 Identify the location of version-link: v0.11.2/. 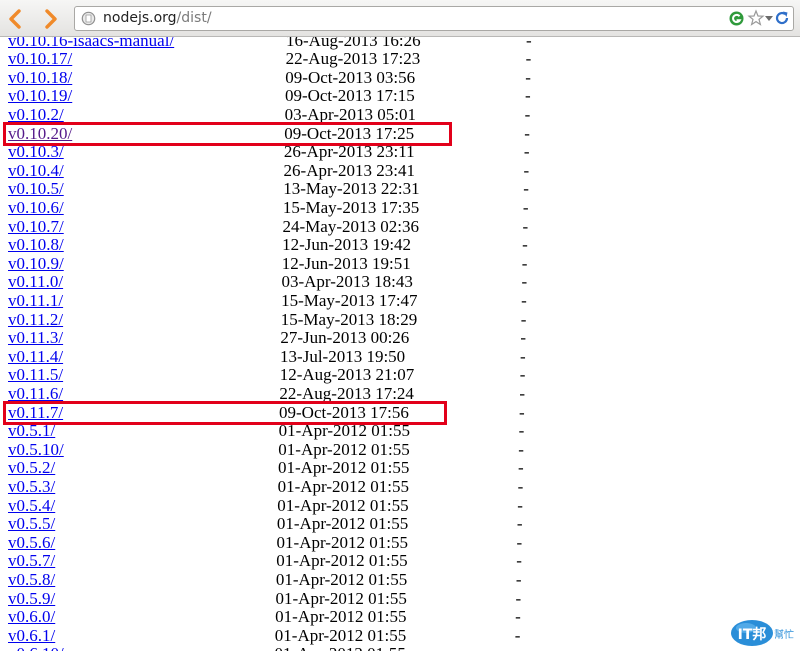
(35, 320).